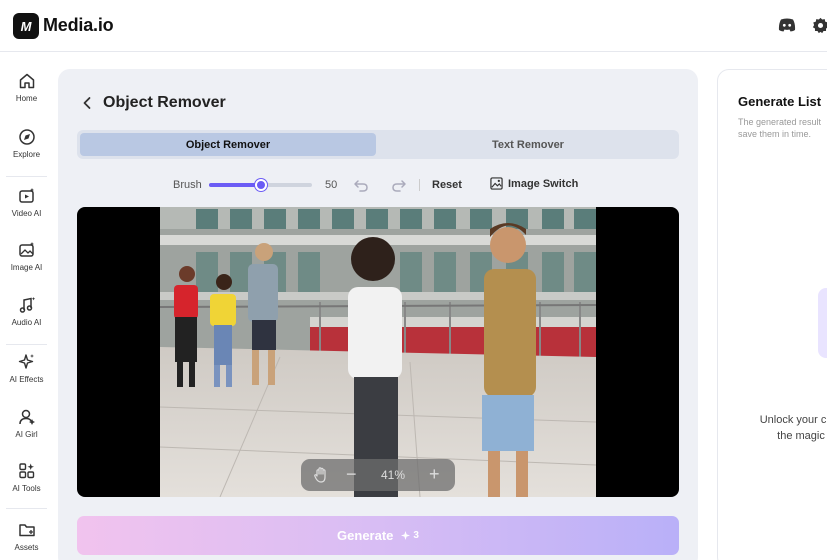 This screenshot has height=560, width=827. What do you see at coordinates (164, 102) in the screenshot?
I see `page-title: Object Remover` at bounding box center [164, 102].